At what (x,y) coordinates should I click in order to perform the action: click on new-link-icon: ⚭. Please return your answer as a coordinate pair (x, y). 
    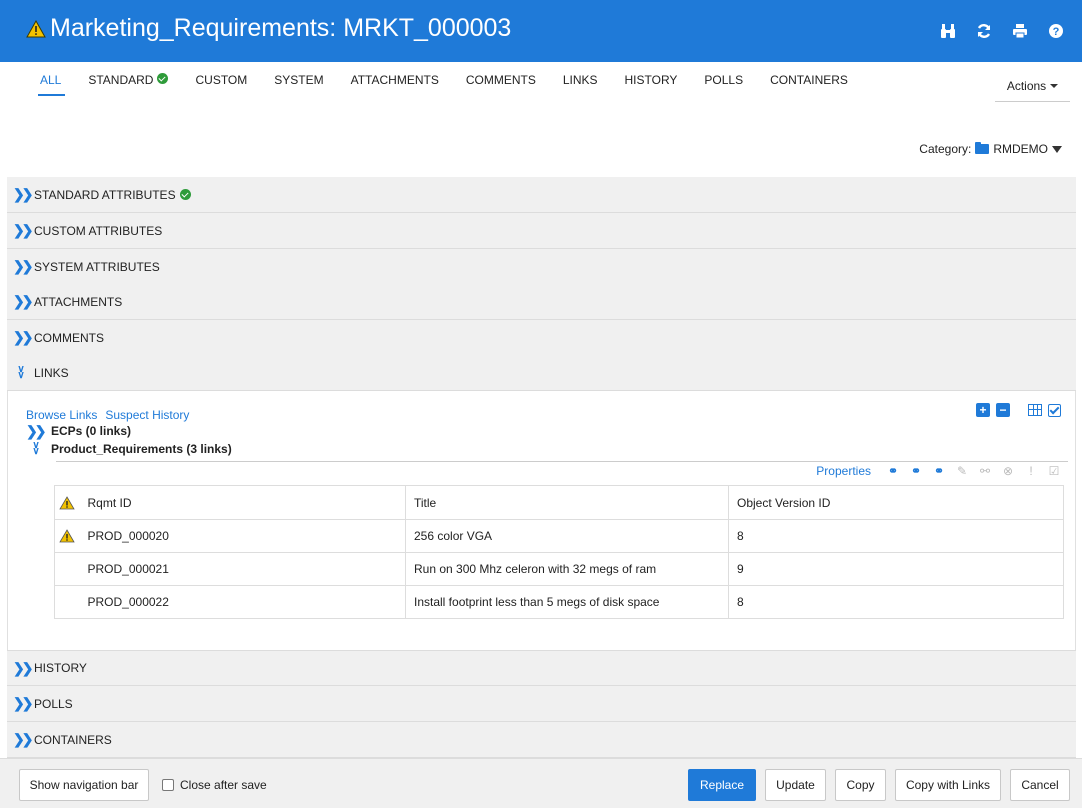
    Looking at the image, I should click on (939, 471).